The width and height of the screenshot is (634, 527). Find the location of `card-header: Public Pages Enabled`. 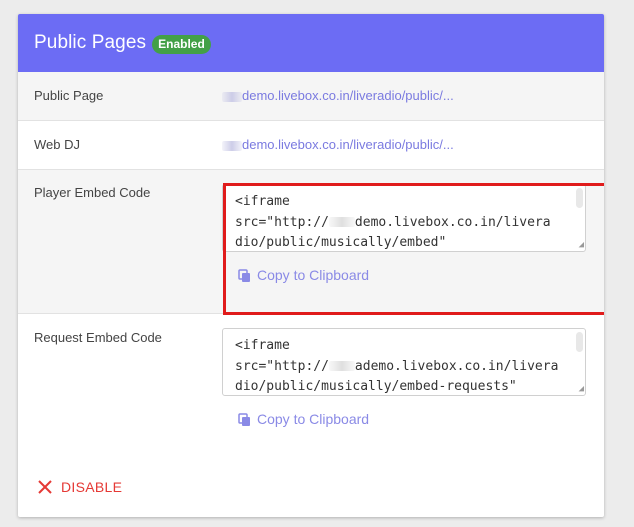

card-header: Public Pages Enabled is located at coordinates (311, 43).